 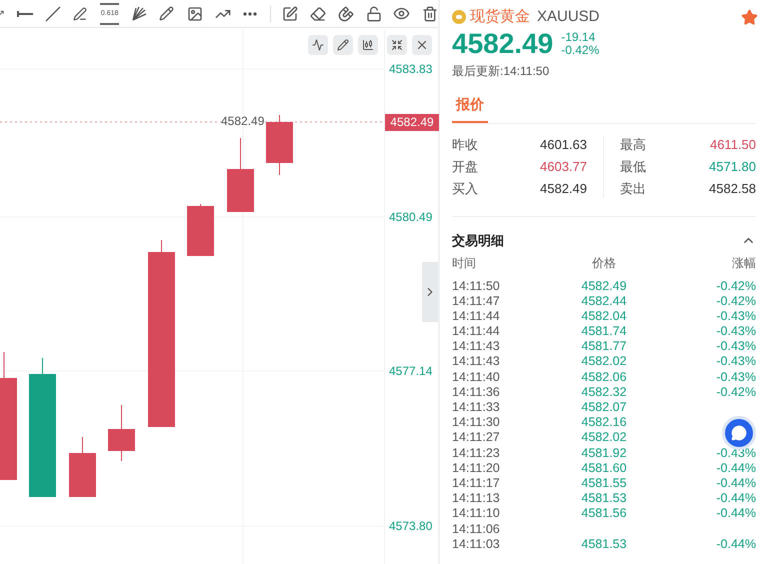 I want to click on trash-icon, so click(x=430, y=14).